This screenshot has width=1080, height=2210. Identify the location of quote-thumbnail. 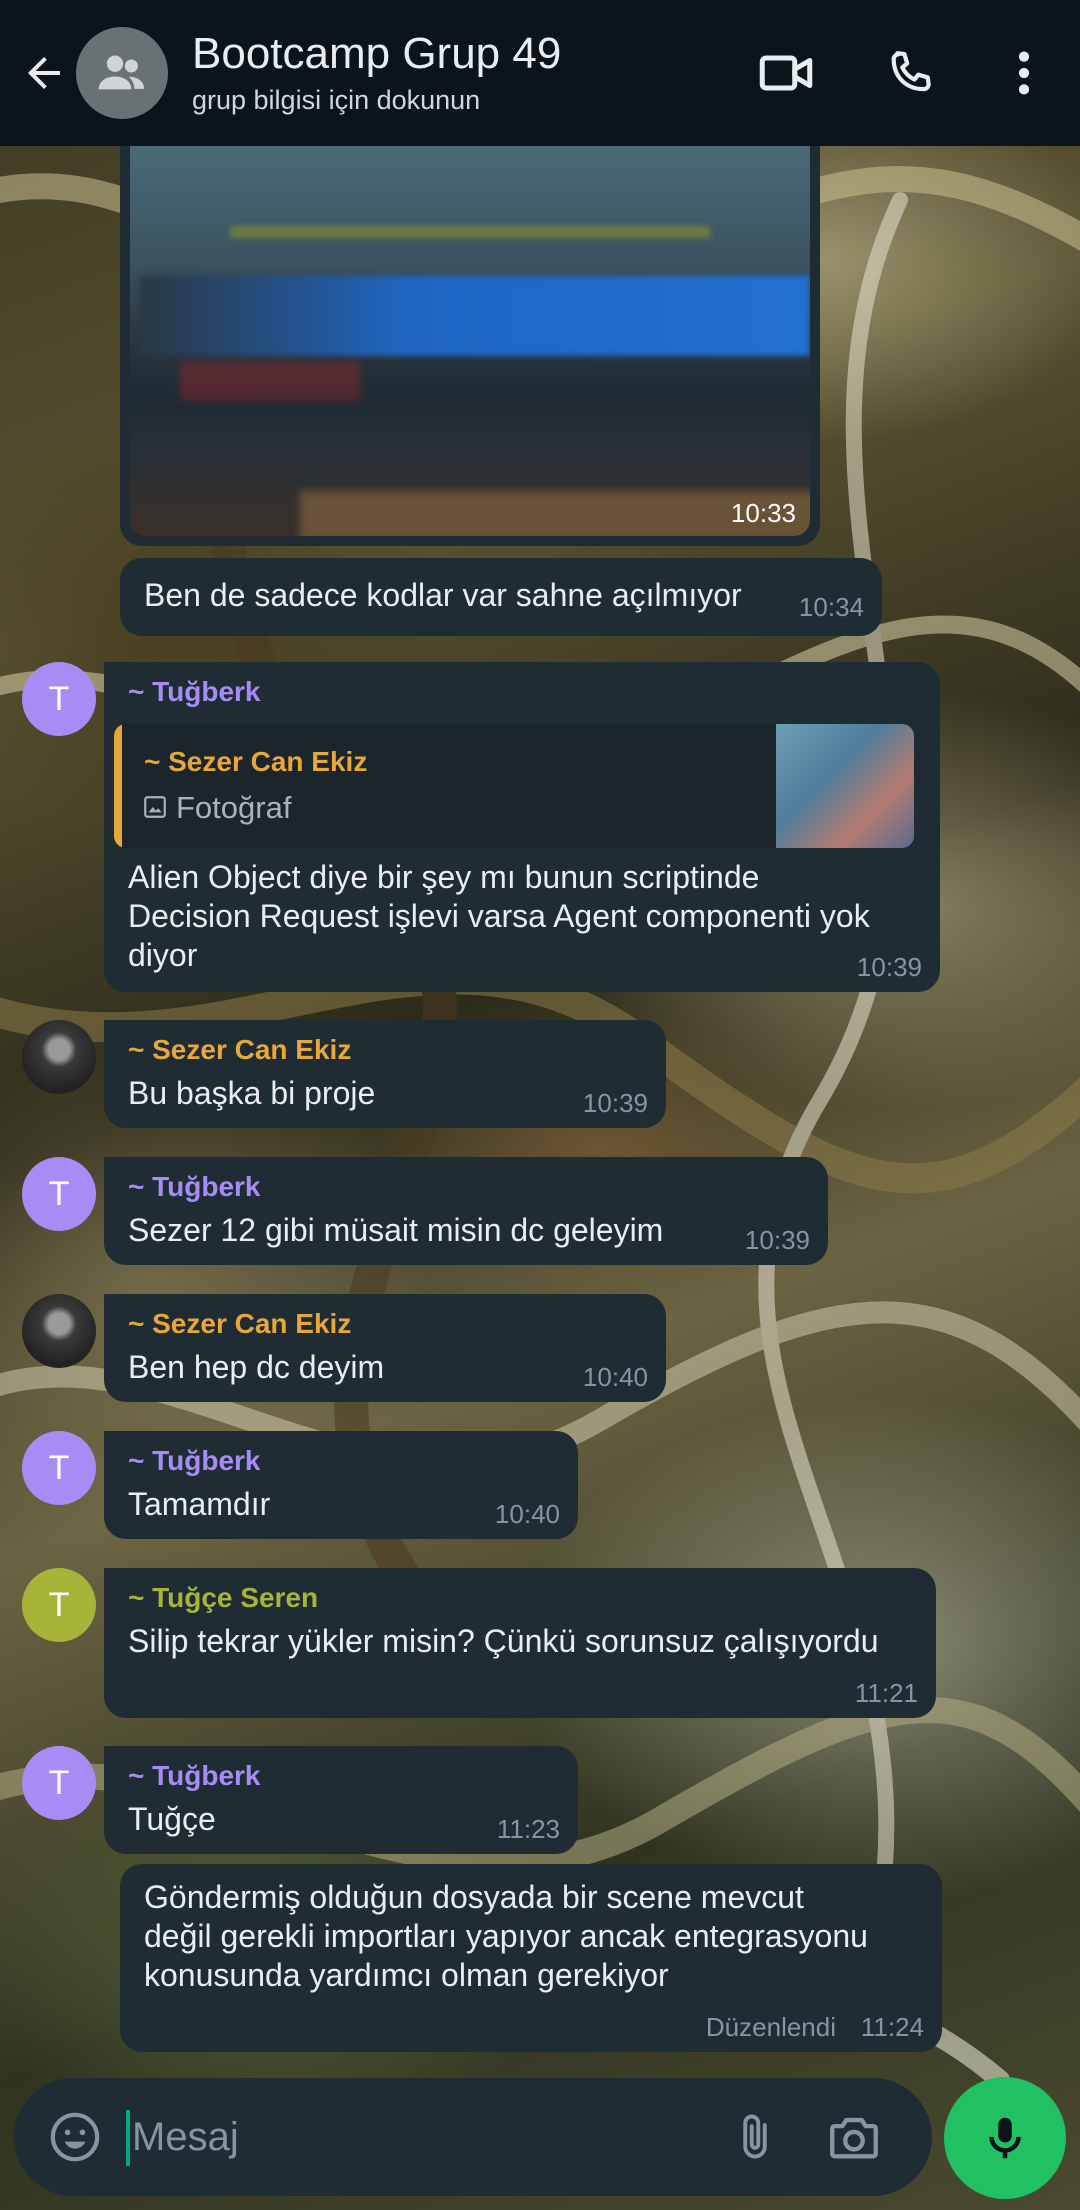
(845, 786).